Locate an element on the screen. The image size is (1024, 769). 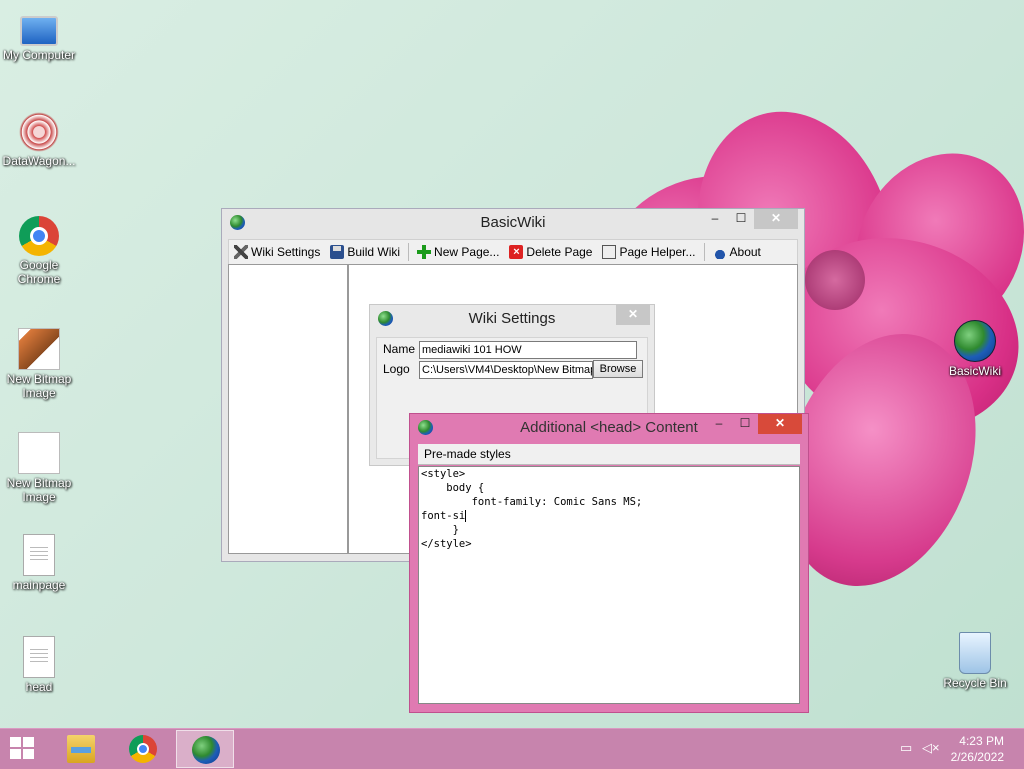
start-button is located at coordinates (23, 749).